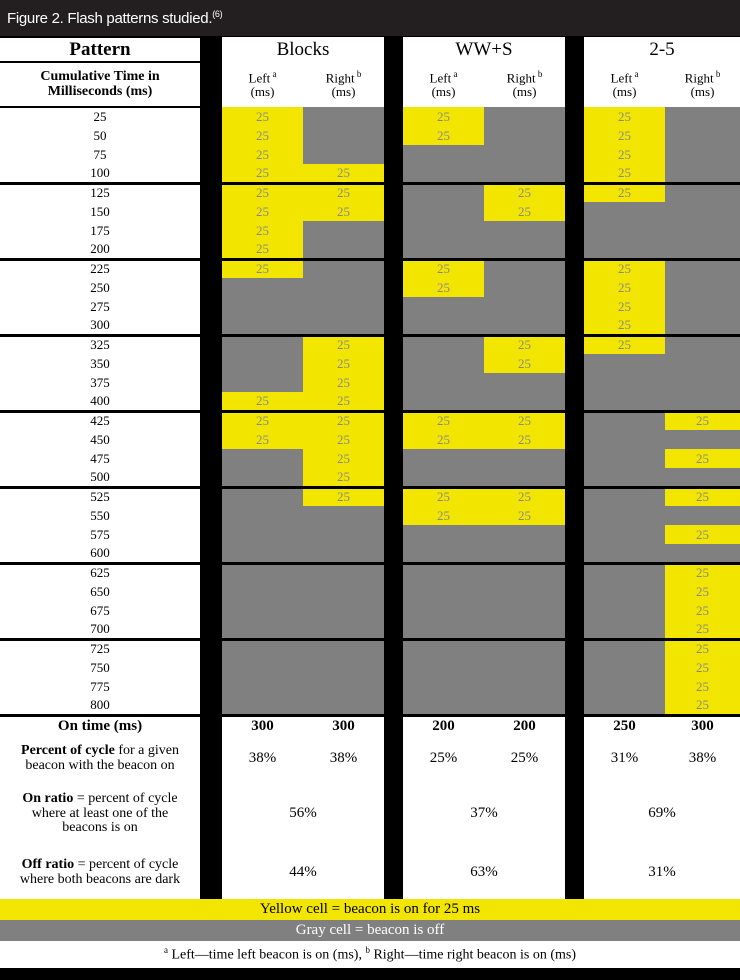  Describe the element at coordinates (524, 211) in the screenshot. I see `beacon-cell-ww-s-right-150: 25` at that location.